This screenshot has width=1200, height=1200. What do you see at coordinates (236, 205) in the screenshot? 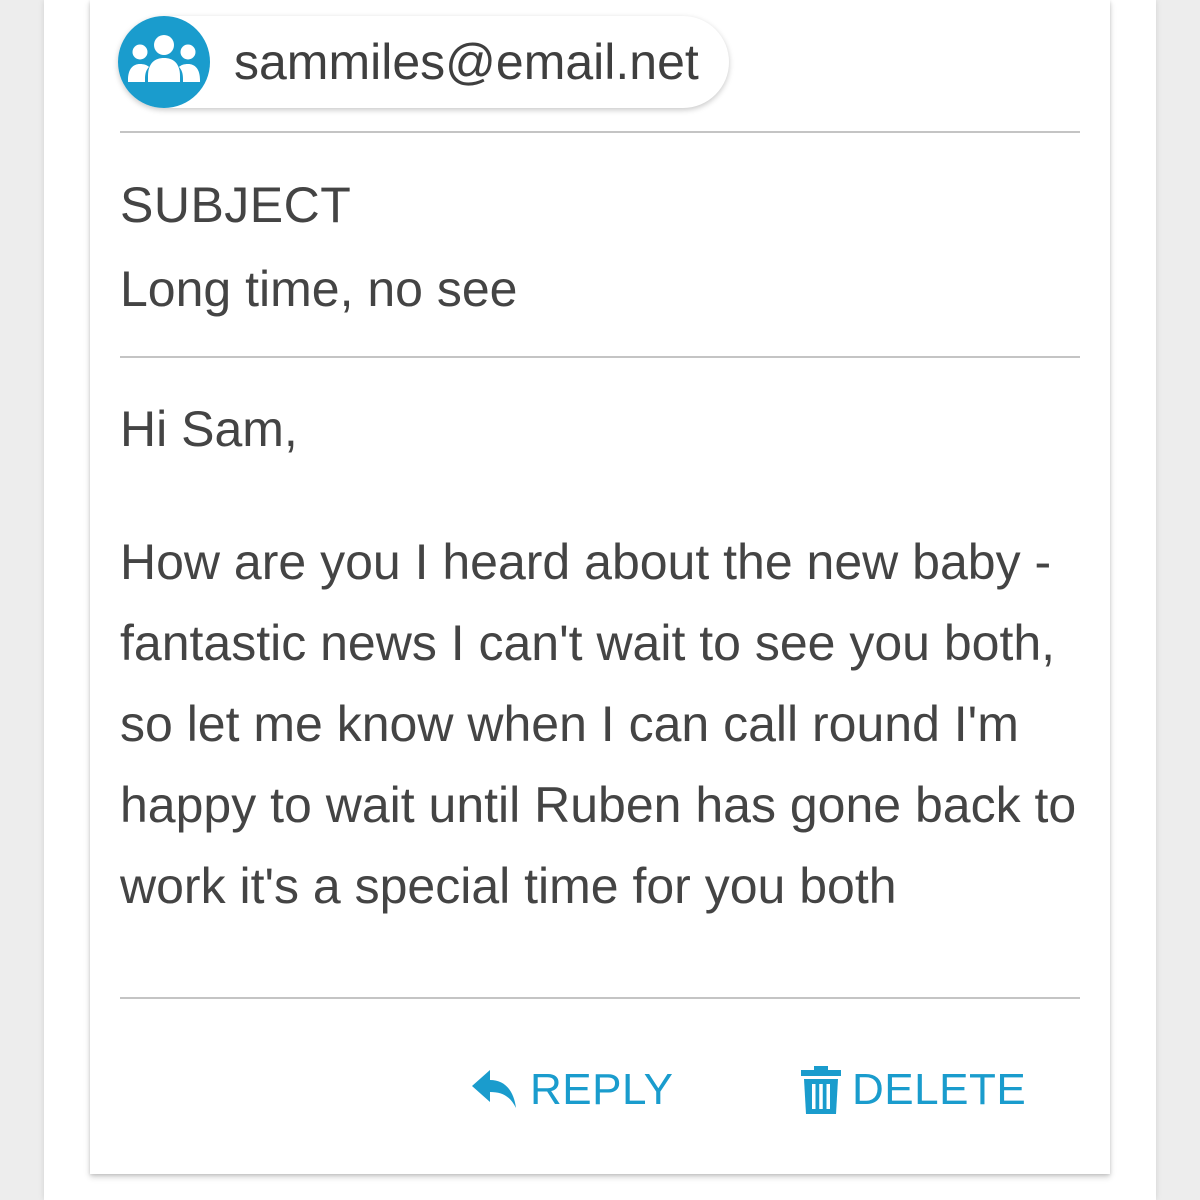
I see `subject-label: SUBJECT` at bounding box center [236, 205].